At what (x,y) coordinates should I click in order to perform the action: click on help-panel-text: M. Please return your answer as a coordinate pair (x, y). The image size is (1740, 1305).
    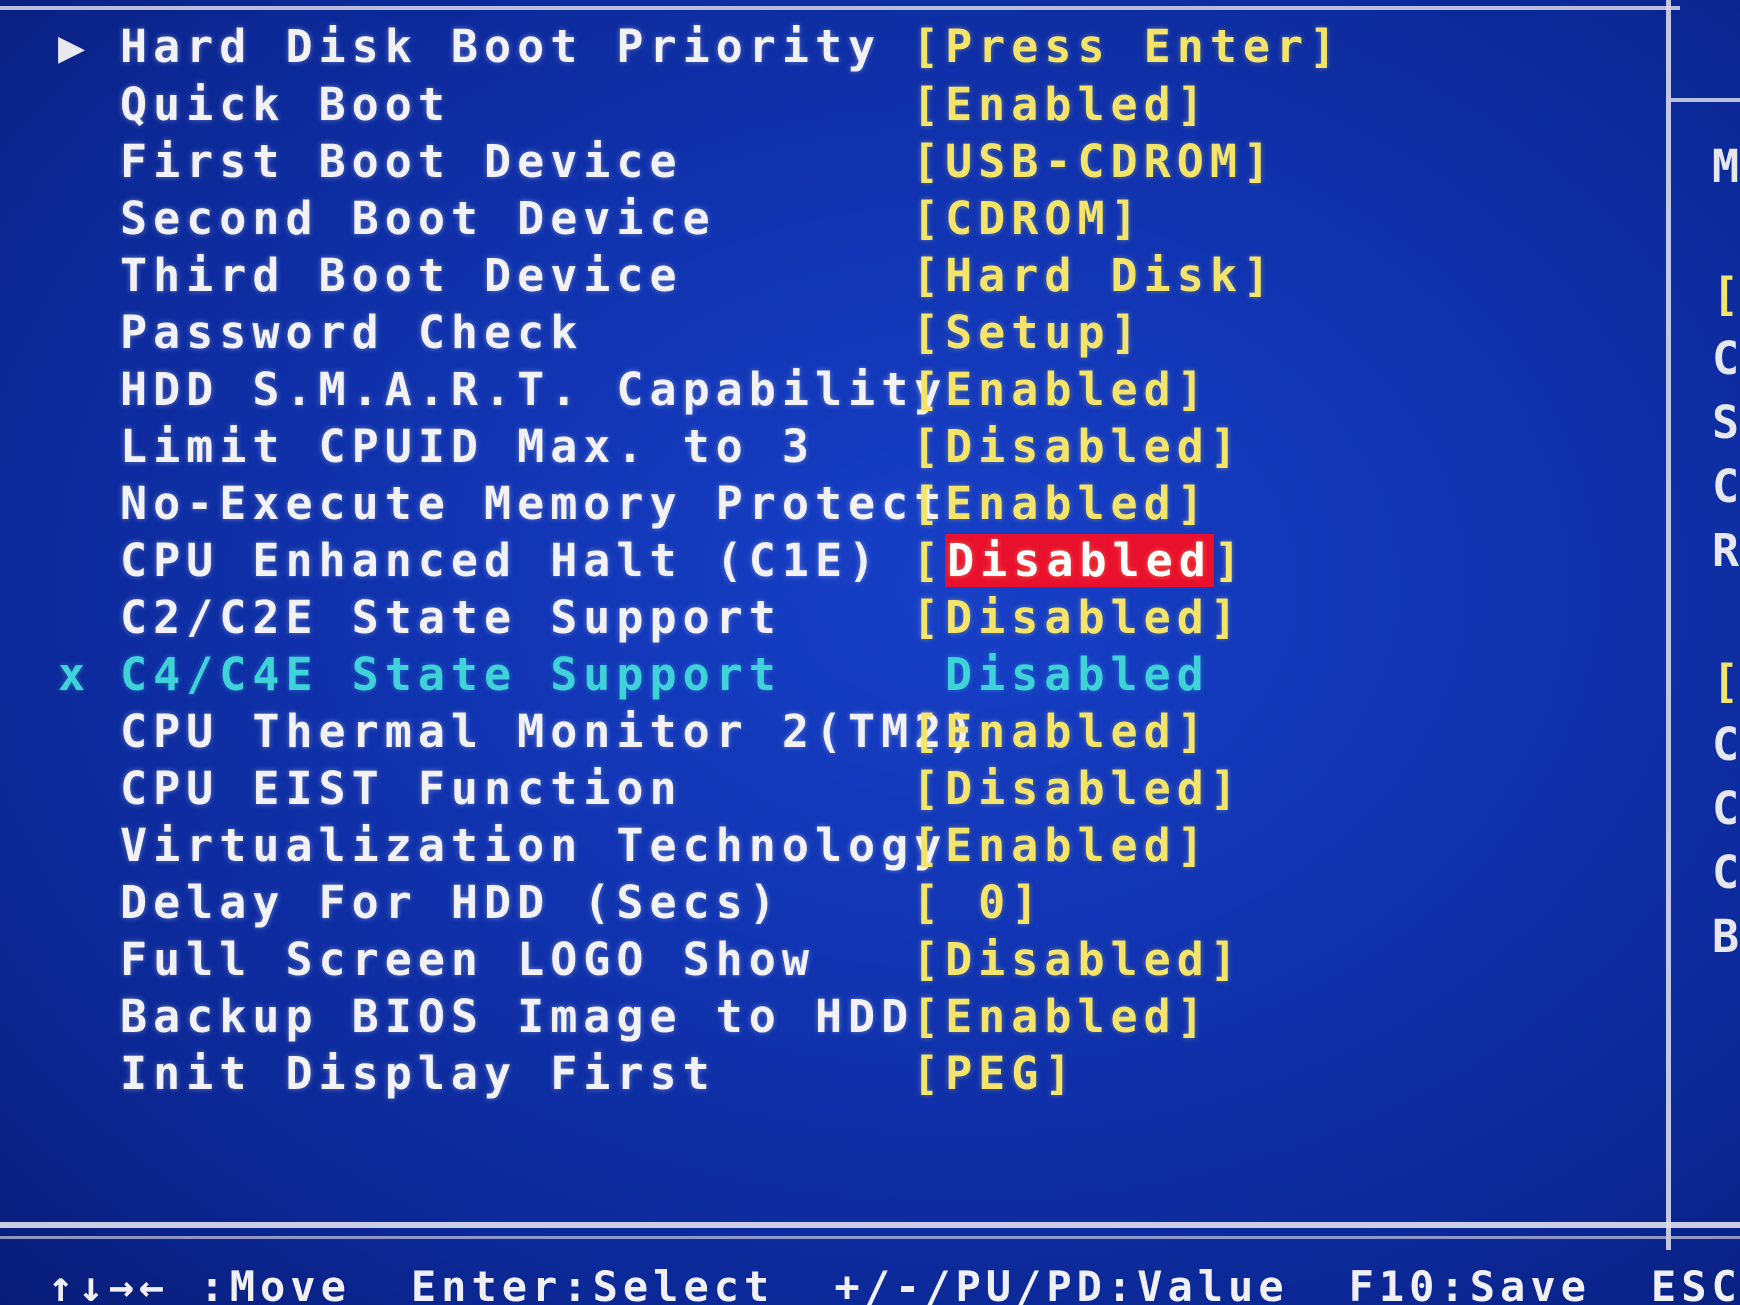
    Looking at the image, I should click on (1726, 166).